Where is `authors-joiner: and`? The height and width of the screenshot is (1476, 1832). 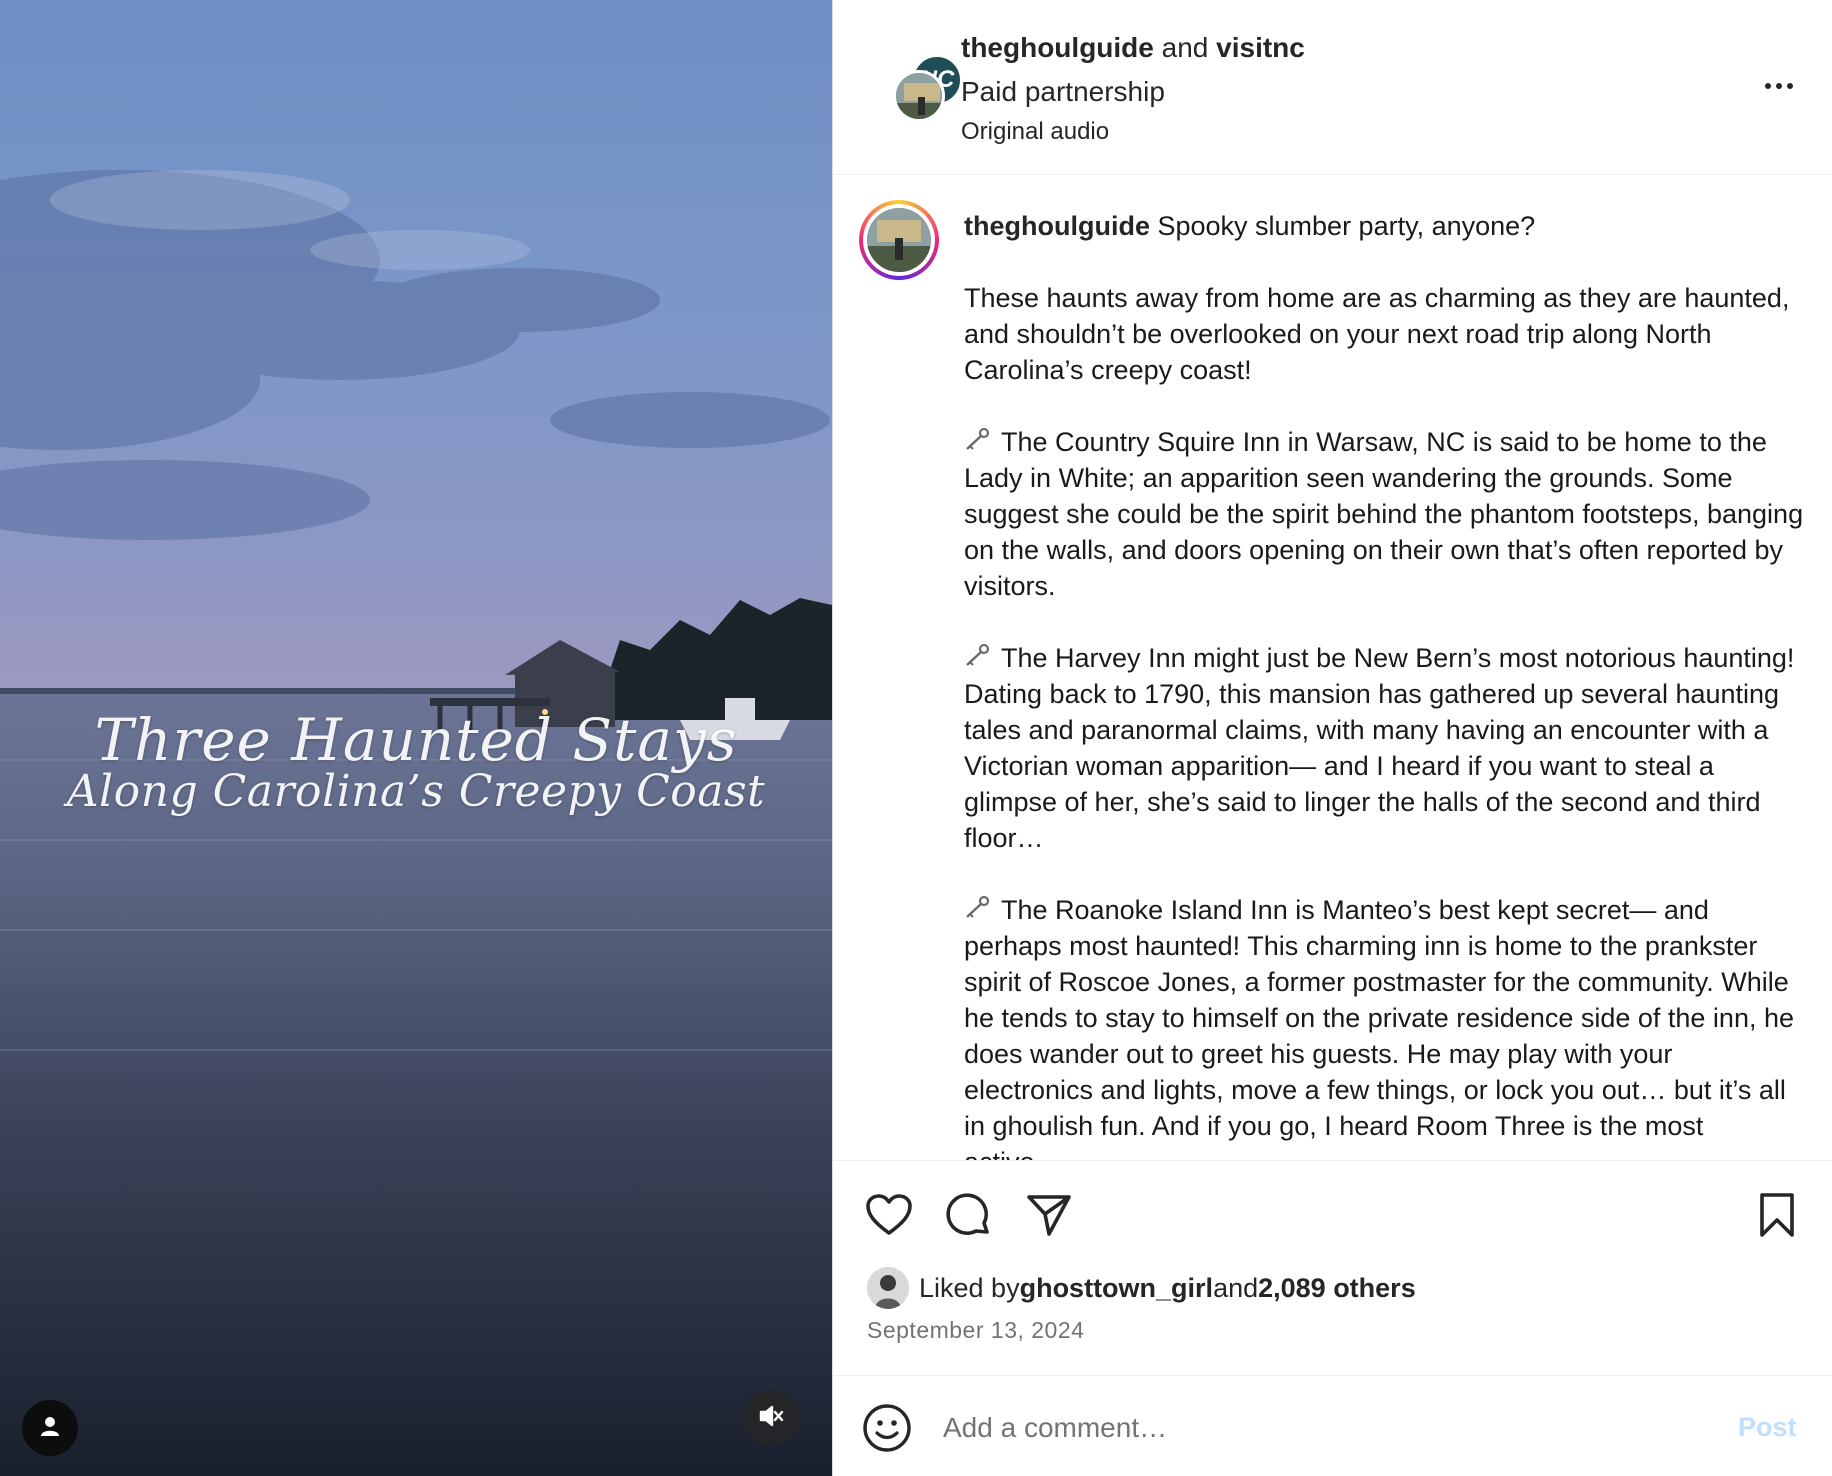 authors-joiner: and is located at coordinates (1185, 47).